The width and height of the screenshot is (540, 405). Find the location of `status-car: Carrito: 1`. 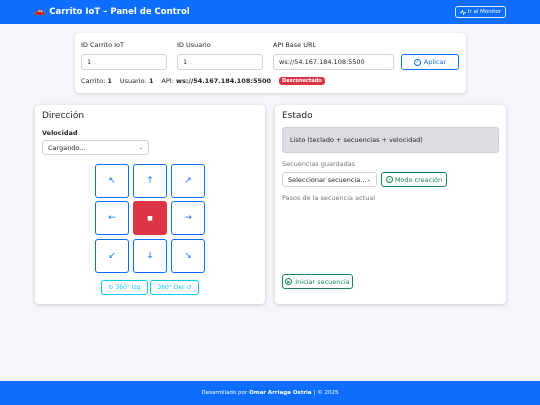

status-car: Carrito: 1 is located at coordinates (96, 81).